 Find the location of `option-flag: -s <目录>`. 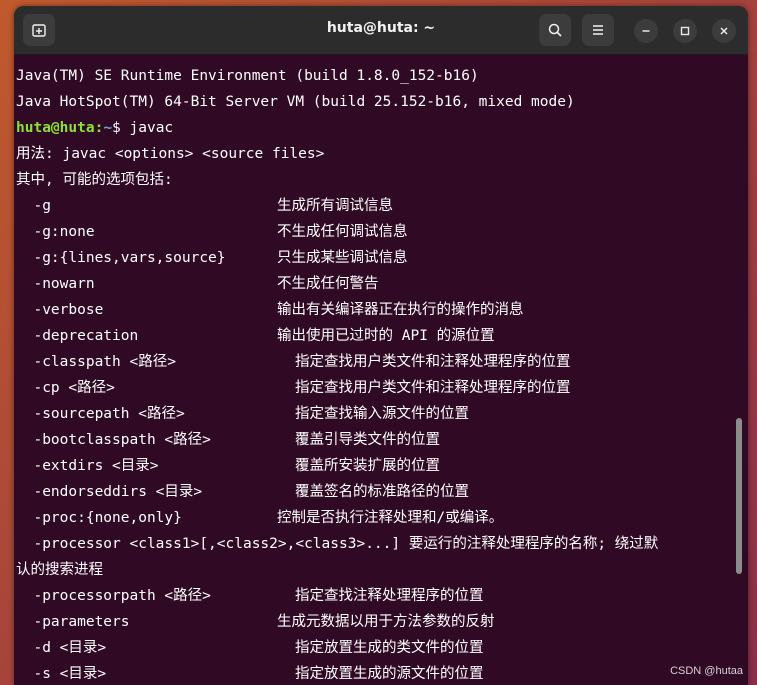

option-flag: -s <目录> is located at coordinates (61, 674).